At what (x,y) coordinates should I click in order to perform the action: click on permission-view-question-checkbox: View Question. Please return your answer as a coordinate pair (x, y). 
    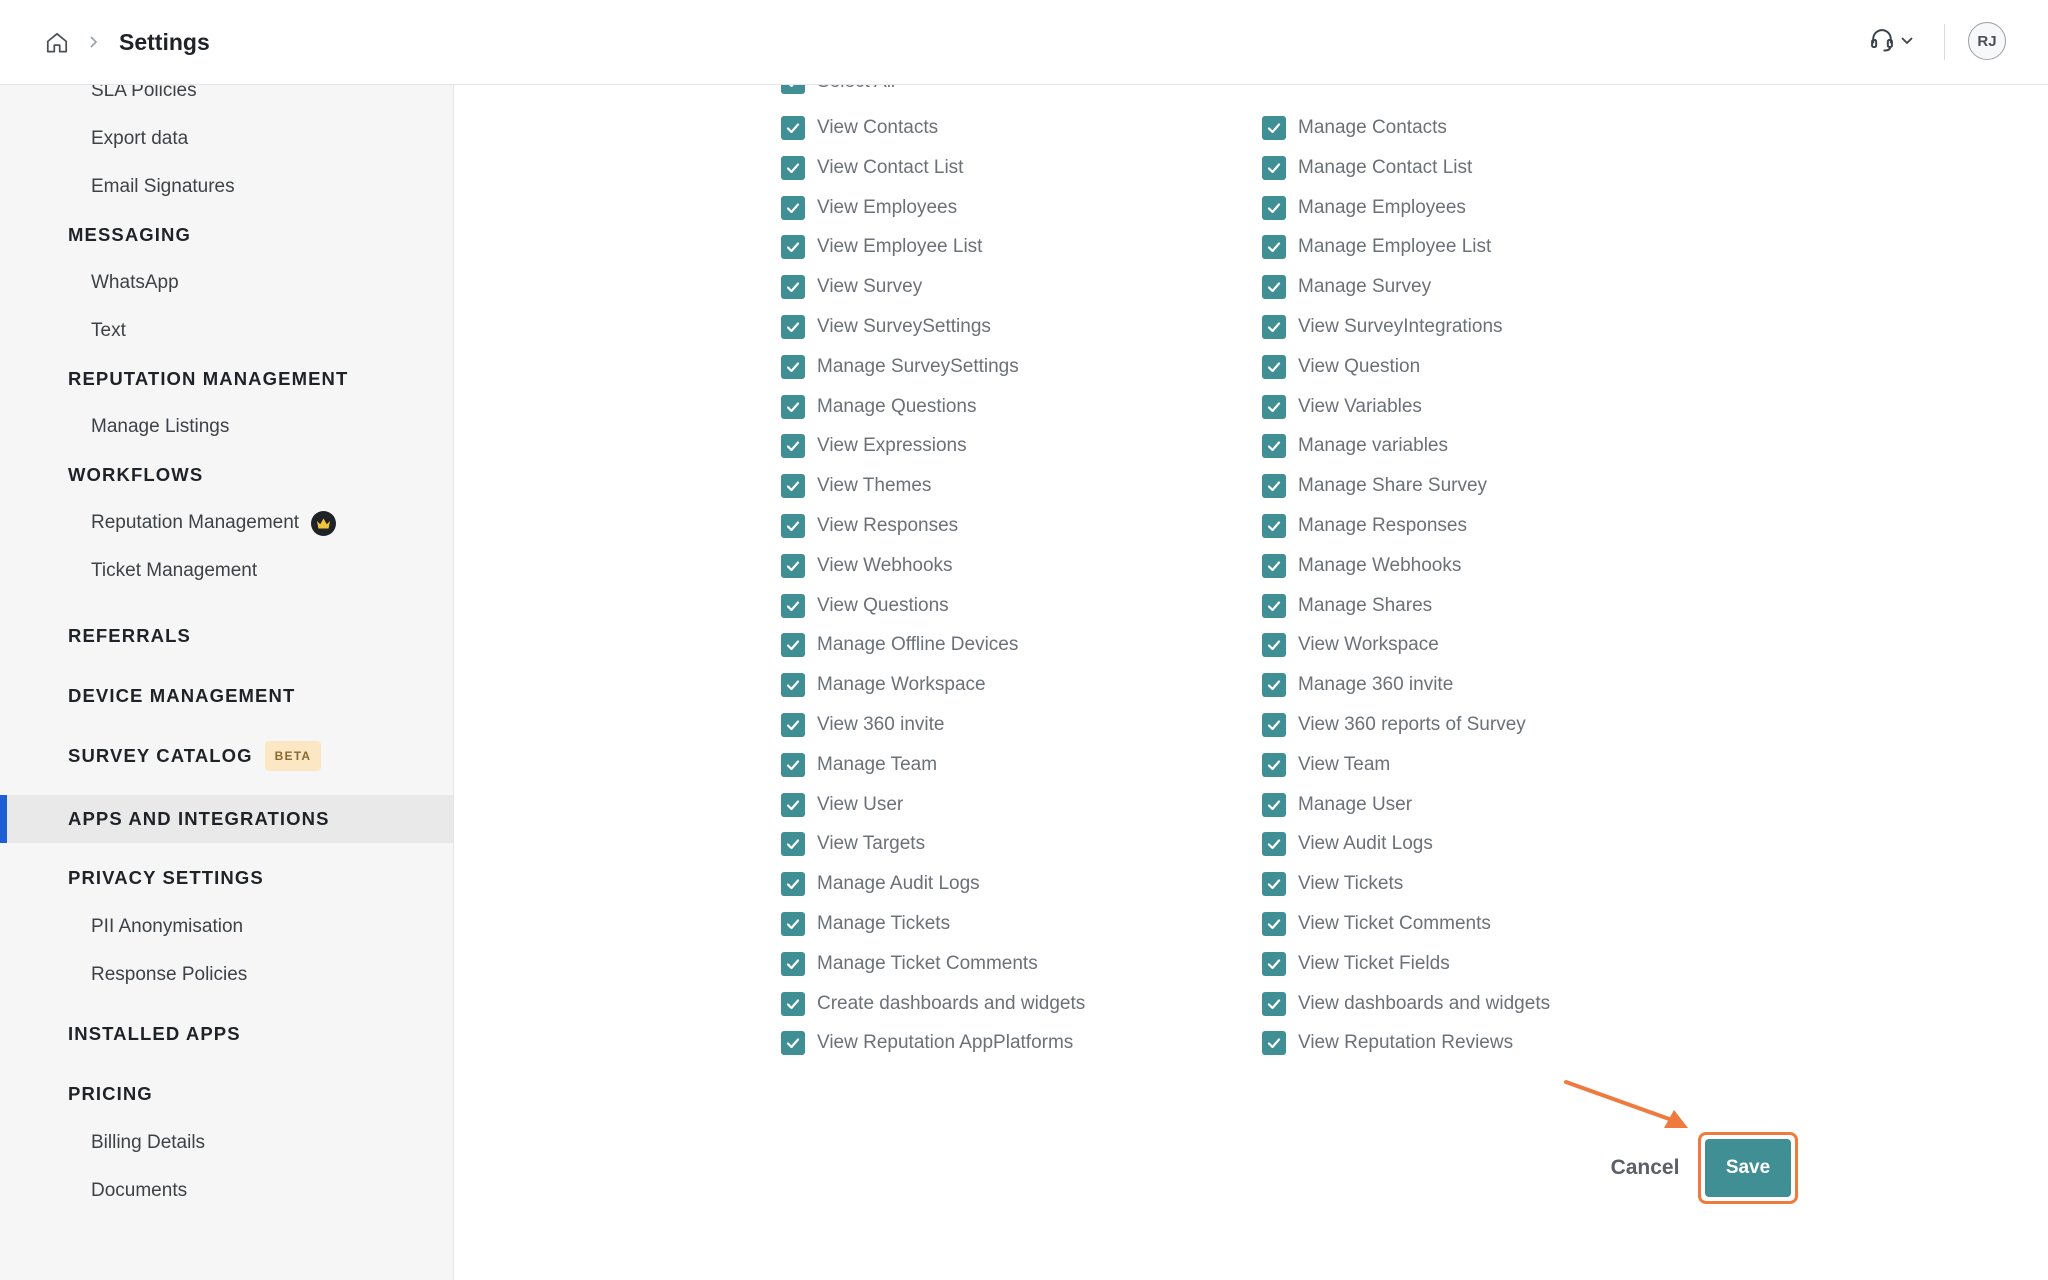
    Looking at the image, I should click on (1341, 367).